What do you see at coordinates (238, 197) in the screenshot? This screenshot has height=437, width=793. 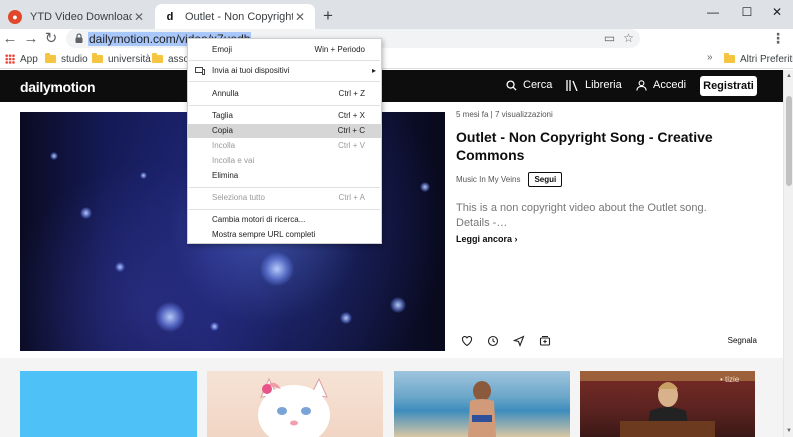 I see `menu-item-label: Seleziona tutto` at bounding box center [238, 197].